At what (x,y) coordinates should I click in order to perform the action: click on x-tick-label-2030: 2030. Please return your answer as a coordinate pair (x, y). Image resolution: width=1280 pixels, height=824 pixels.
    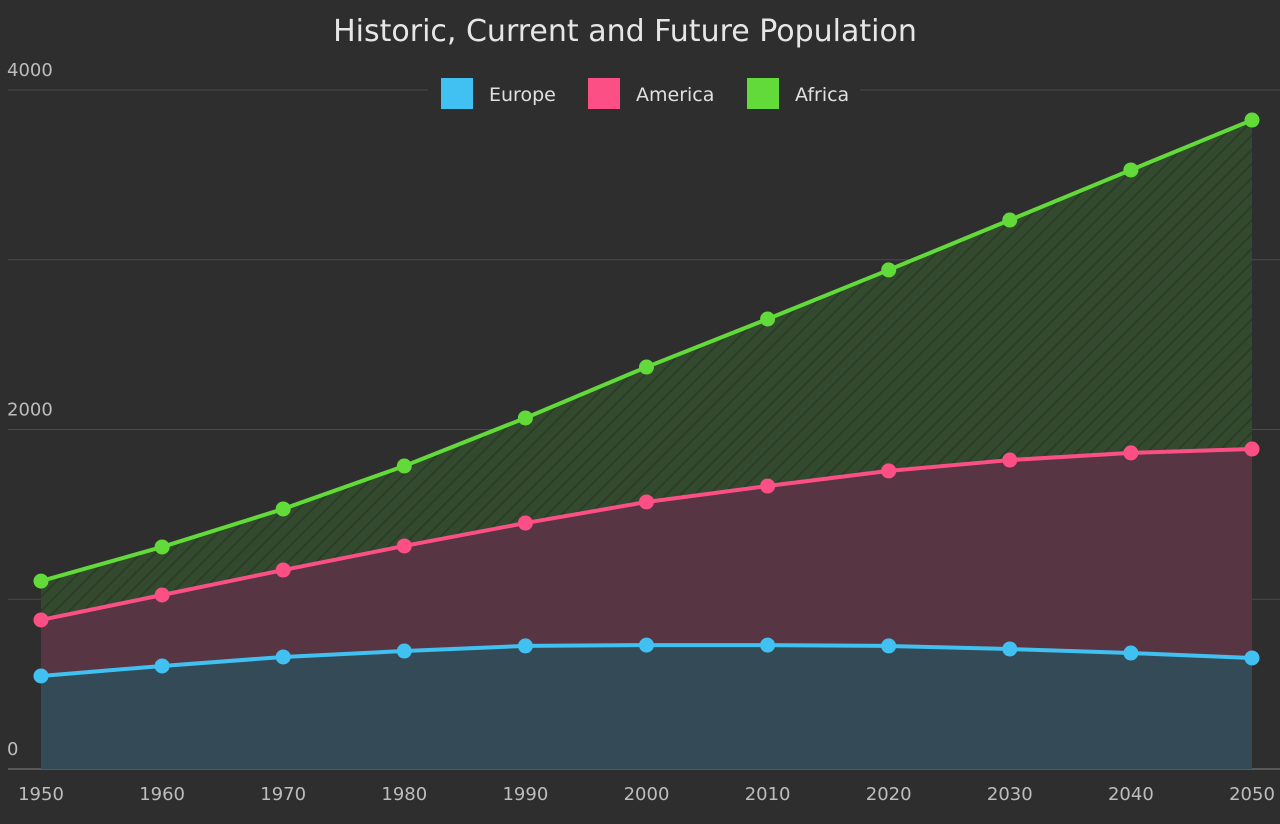
    Looking at the image, I should click on (1010, 794).